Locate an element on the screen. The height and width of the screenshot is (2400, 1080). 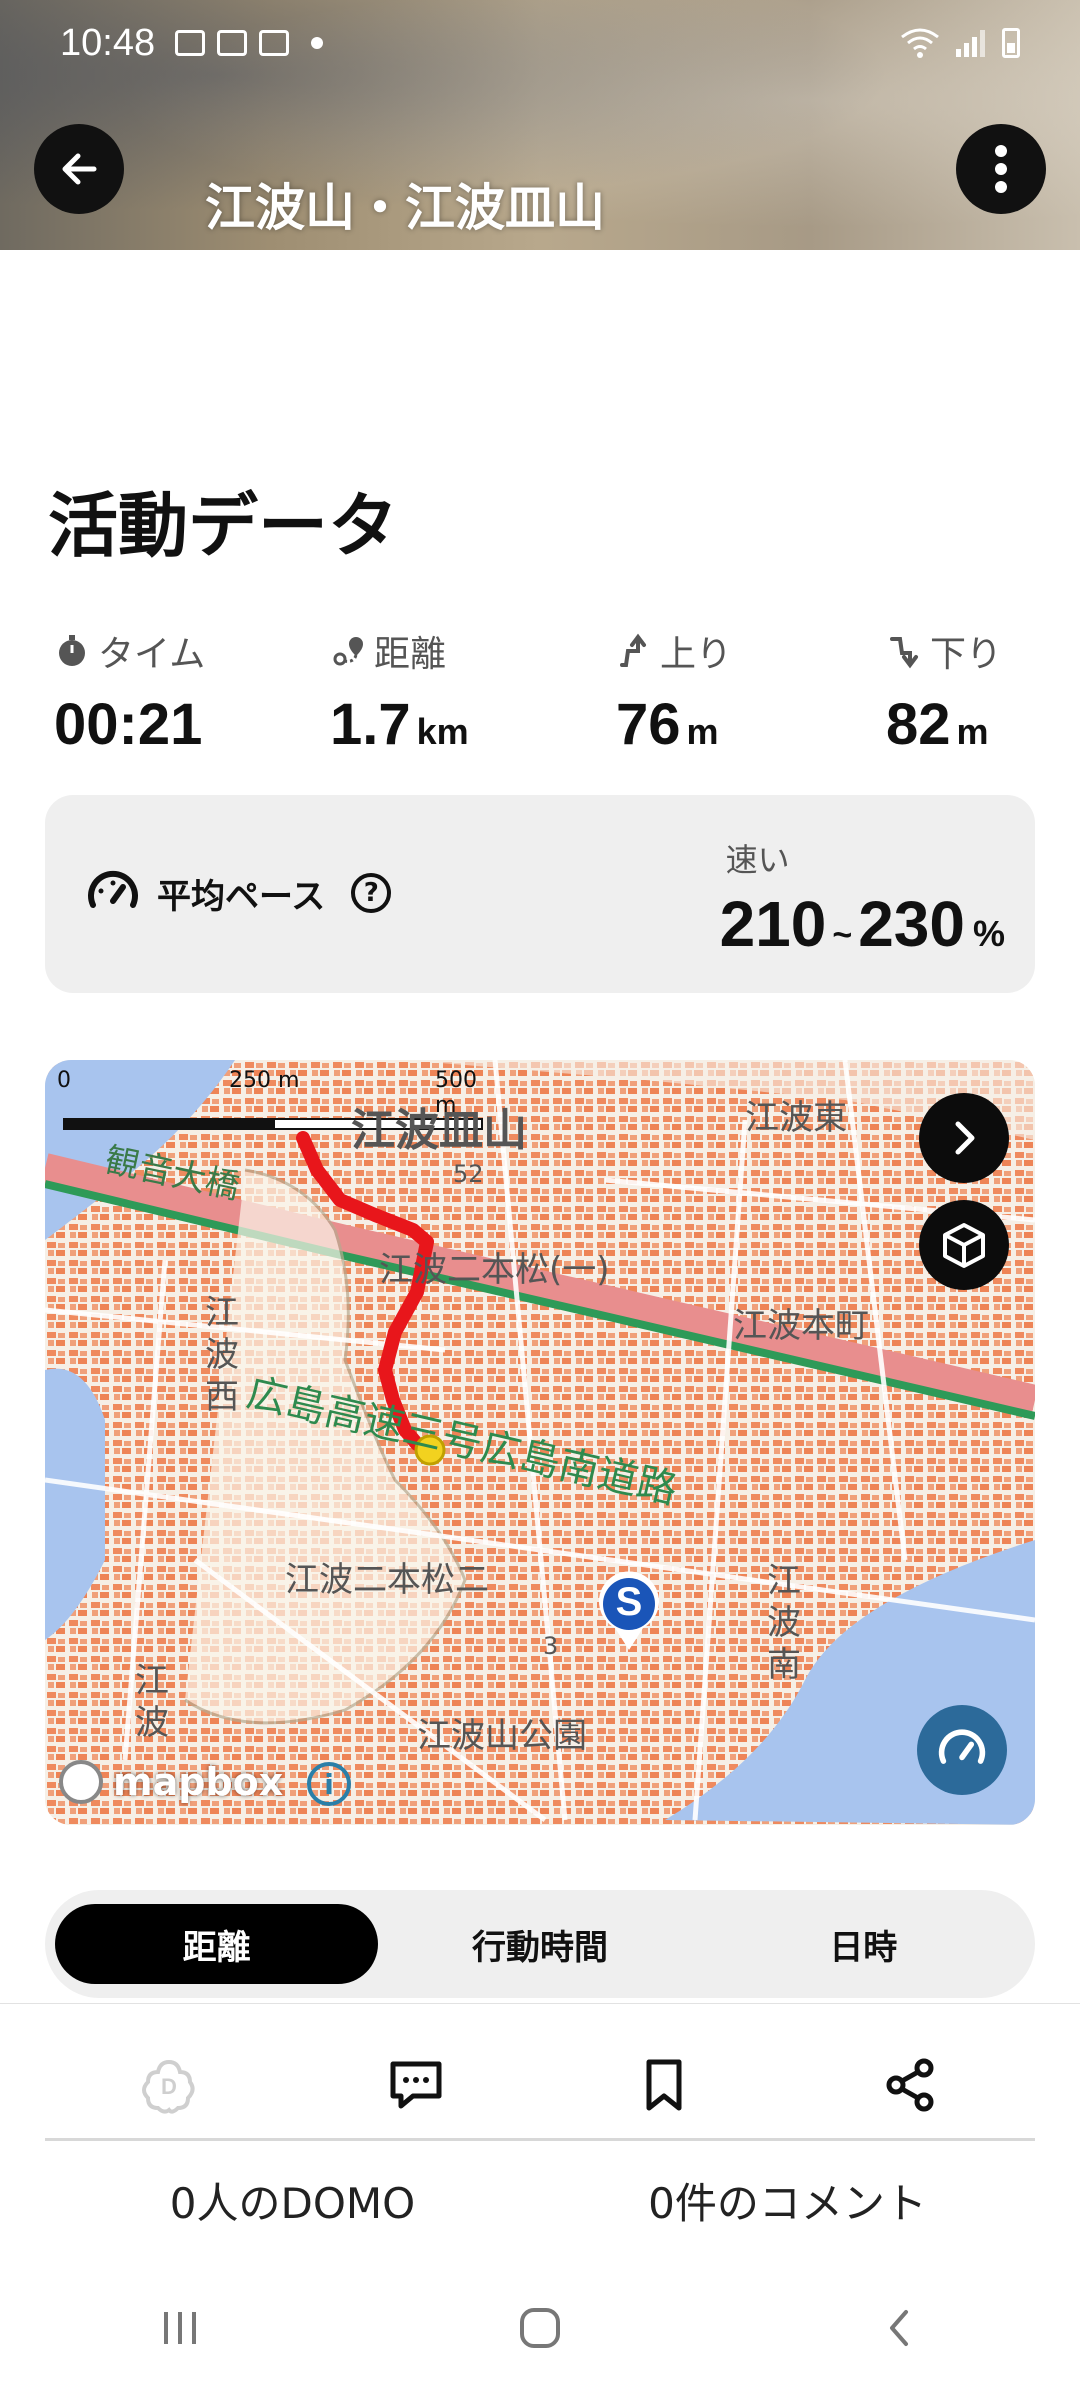
bookmark-button is located at coordinates (664, 2085).